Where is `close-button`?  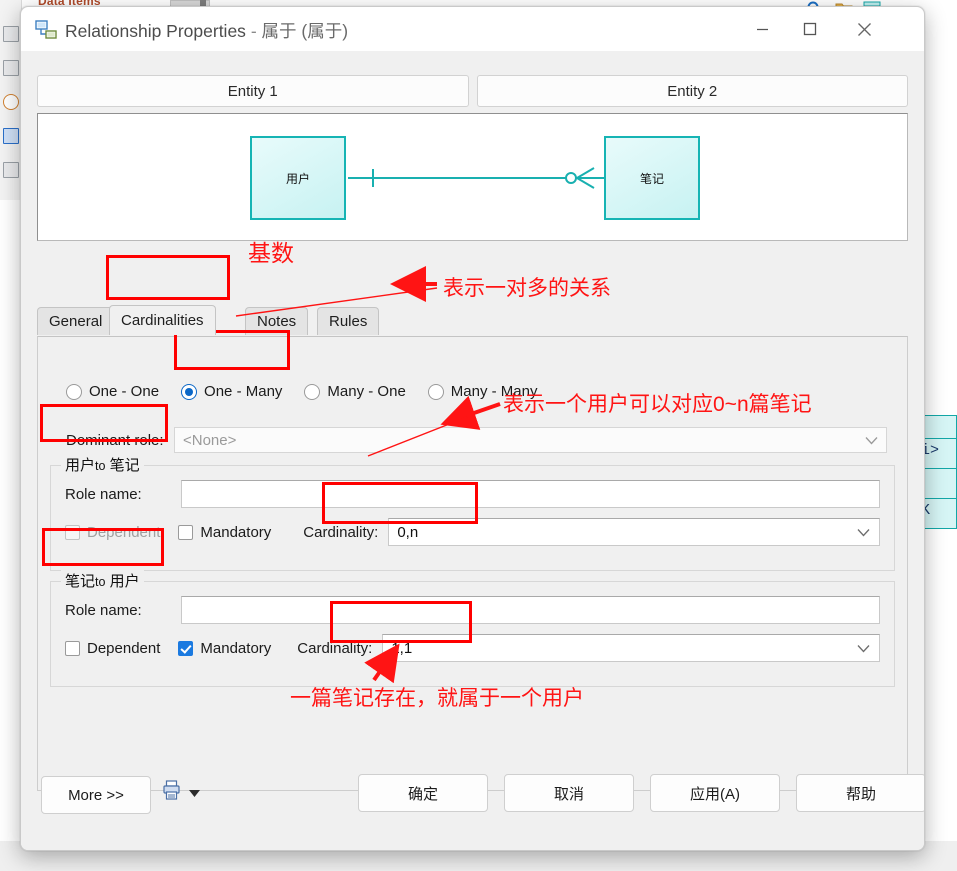 close-button is located at coordinates (864, 29).